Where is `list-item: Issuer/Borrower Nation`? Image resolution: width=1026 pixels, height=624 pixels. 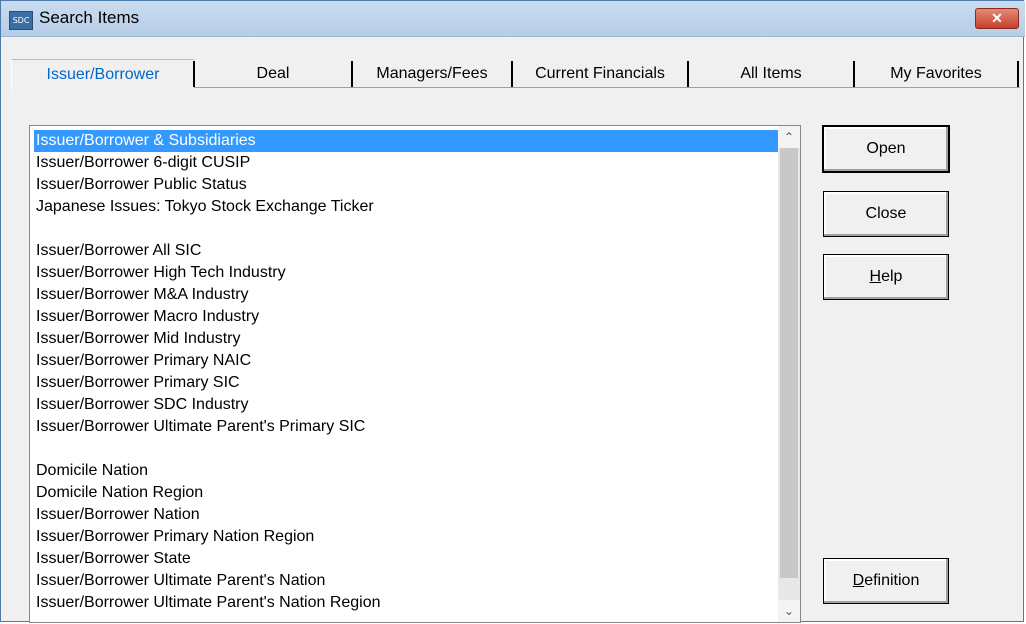
list-item: Issuer/Borrower Nation is located at coordinates (406, 515).